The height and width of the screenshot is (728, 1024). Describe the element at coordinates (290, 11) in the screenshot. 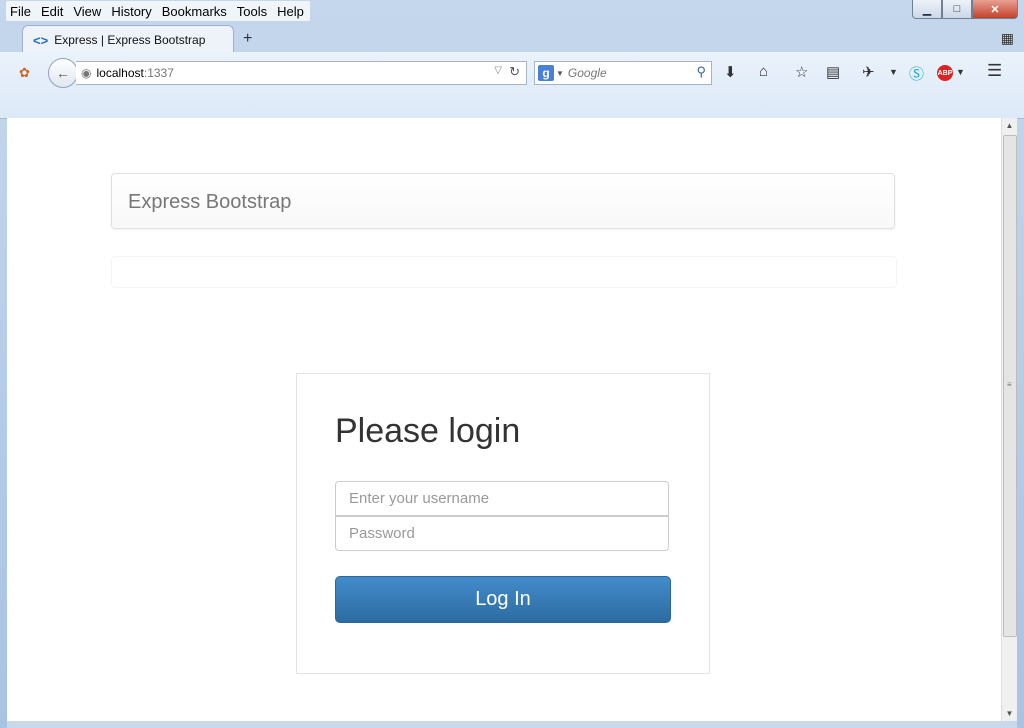

I see `menu-help: Help` at that location.